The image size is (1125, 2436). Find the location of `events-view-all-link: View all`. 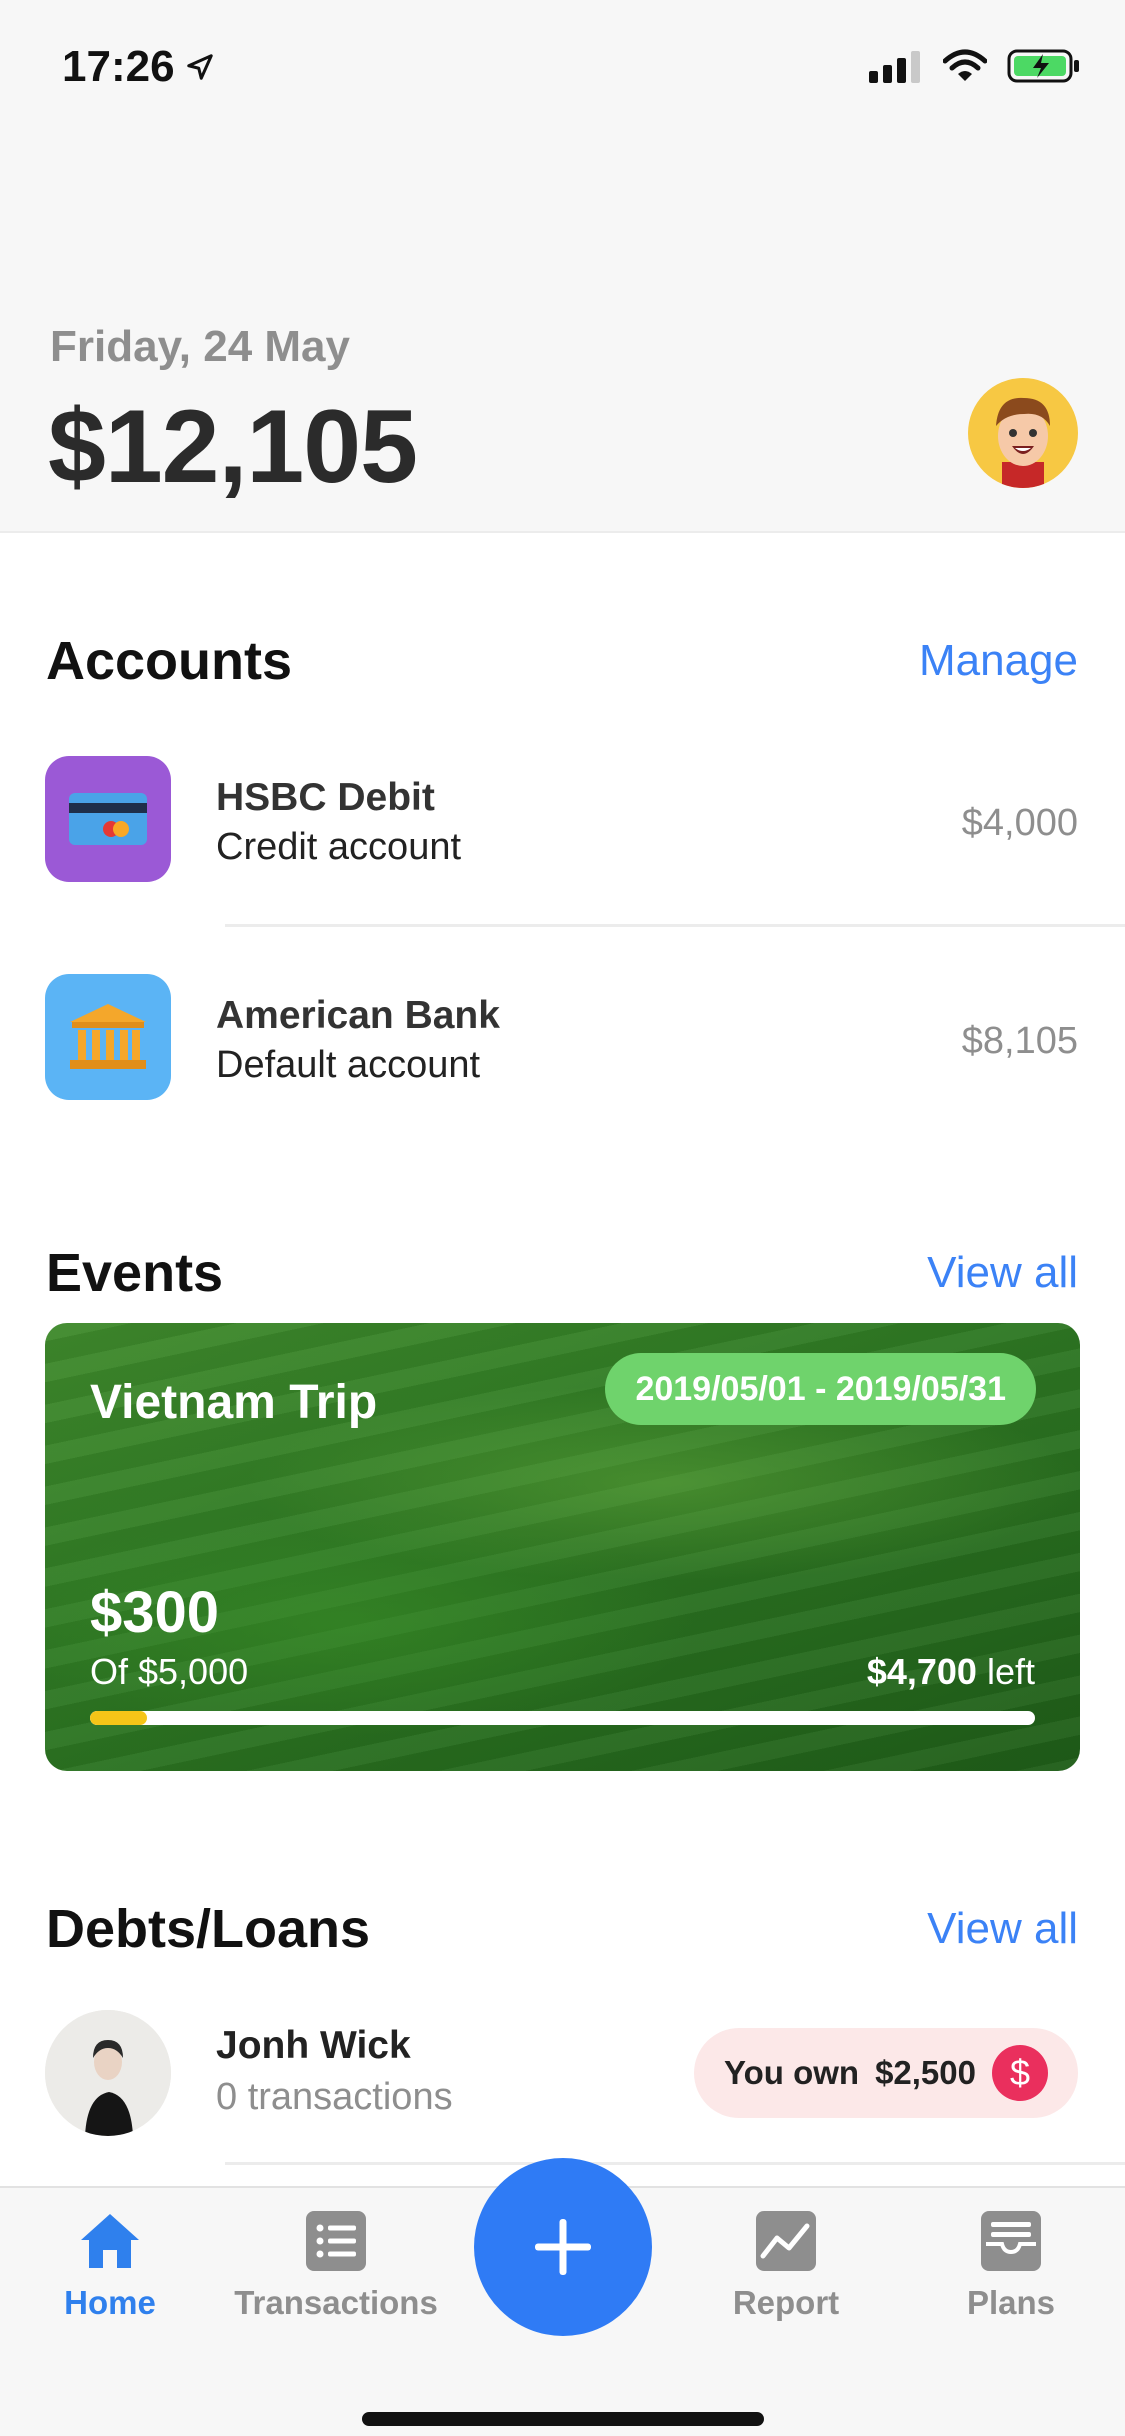

events-view-all-link: View all is located at coordinates (1002, 1273).